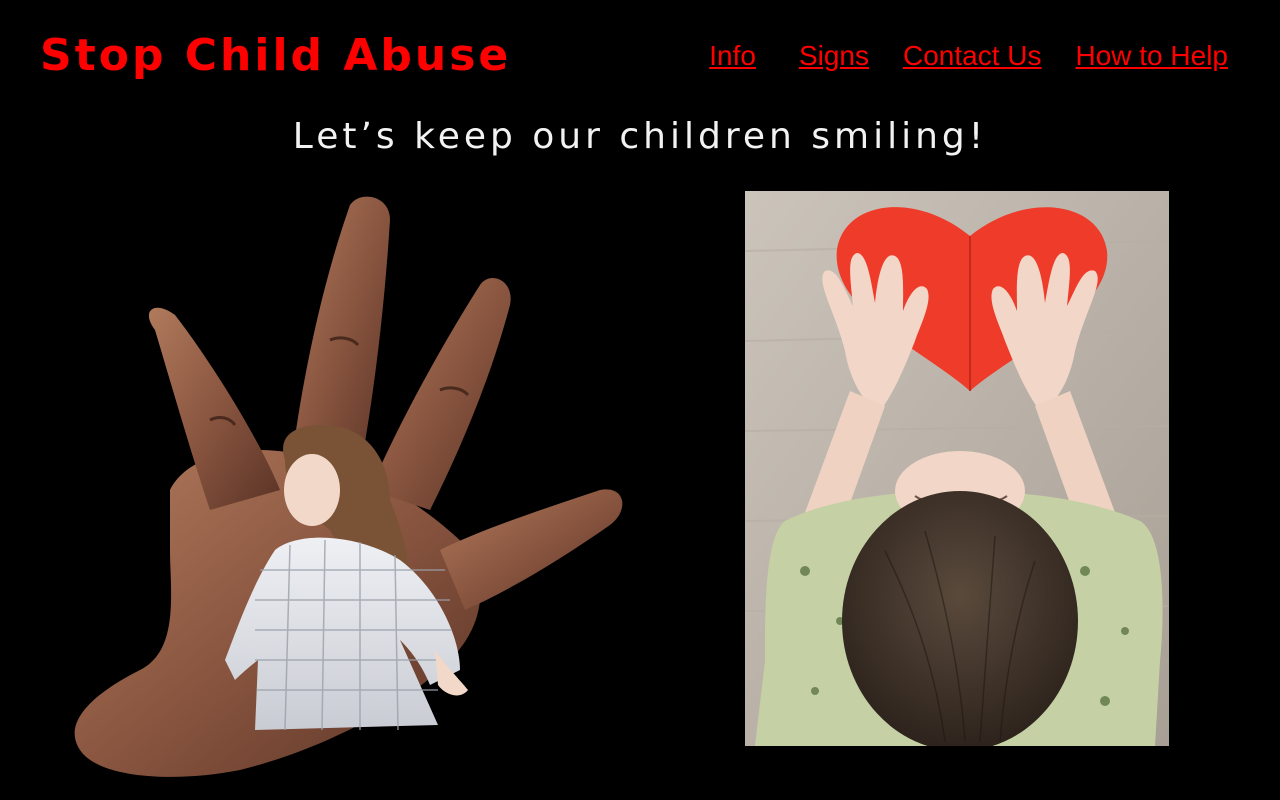  What do you see at coordinates (640, 136) in the screenshot?
I see `tagline: Let’s keep our children smiling!` at bounding box center [640, 136].